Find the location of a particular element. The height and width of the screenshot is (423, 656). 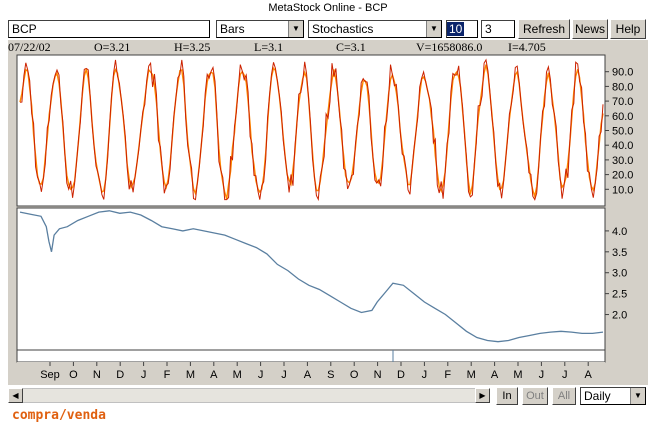

price-y-tick-label: 3.5 is located at coordinates (619, 253).